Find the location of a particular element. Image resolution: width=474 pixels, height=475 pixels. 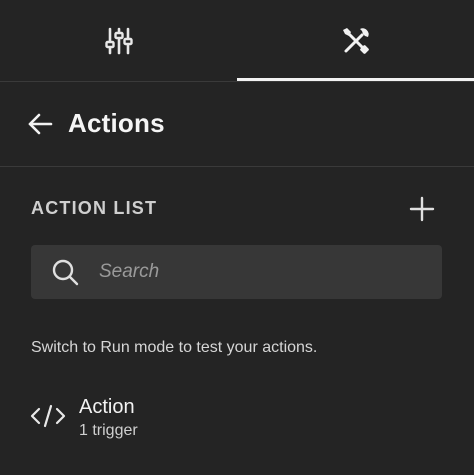

search-input is located at coordinates (264, 272).